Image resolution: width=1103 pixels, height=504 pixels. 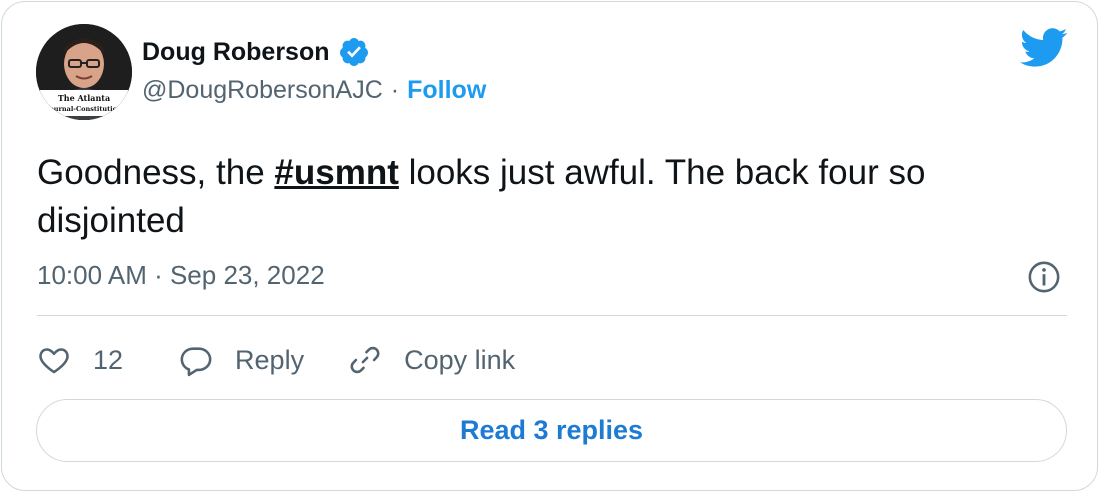 What do you see at coordinates (80, 360) in the screenshot?
I see `like-button: 12` at bounding box center [80, 360].